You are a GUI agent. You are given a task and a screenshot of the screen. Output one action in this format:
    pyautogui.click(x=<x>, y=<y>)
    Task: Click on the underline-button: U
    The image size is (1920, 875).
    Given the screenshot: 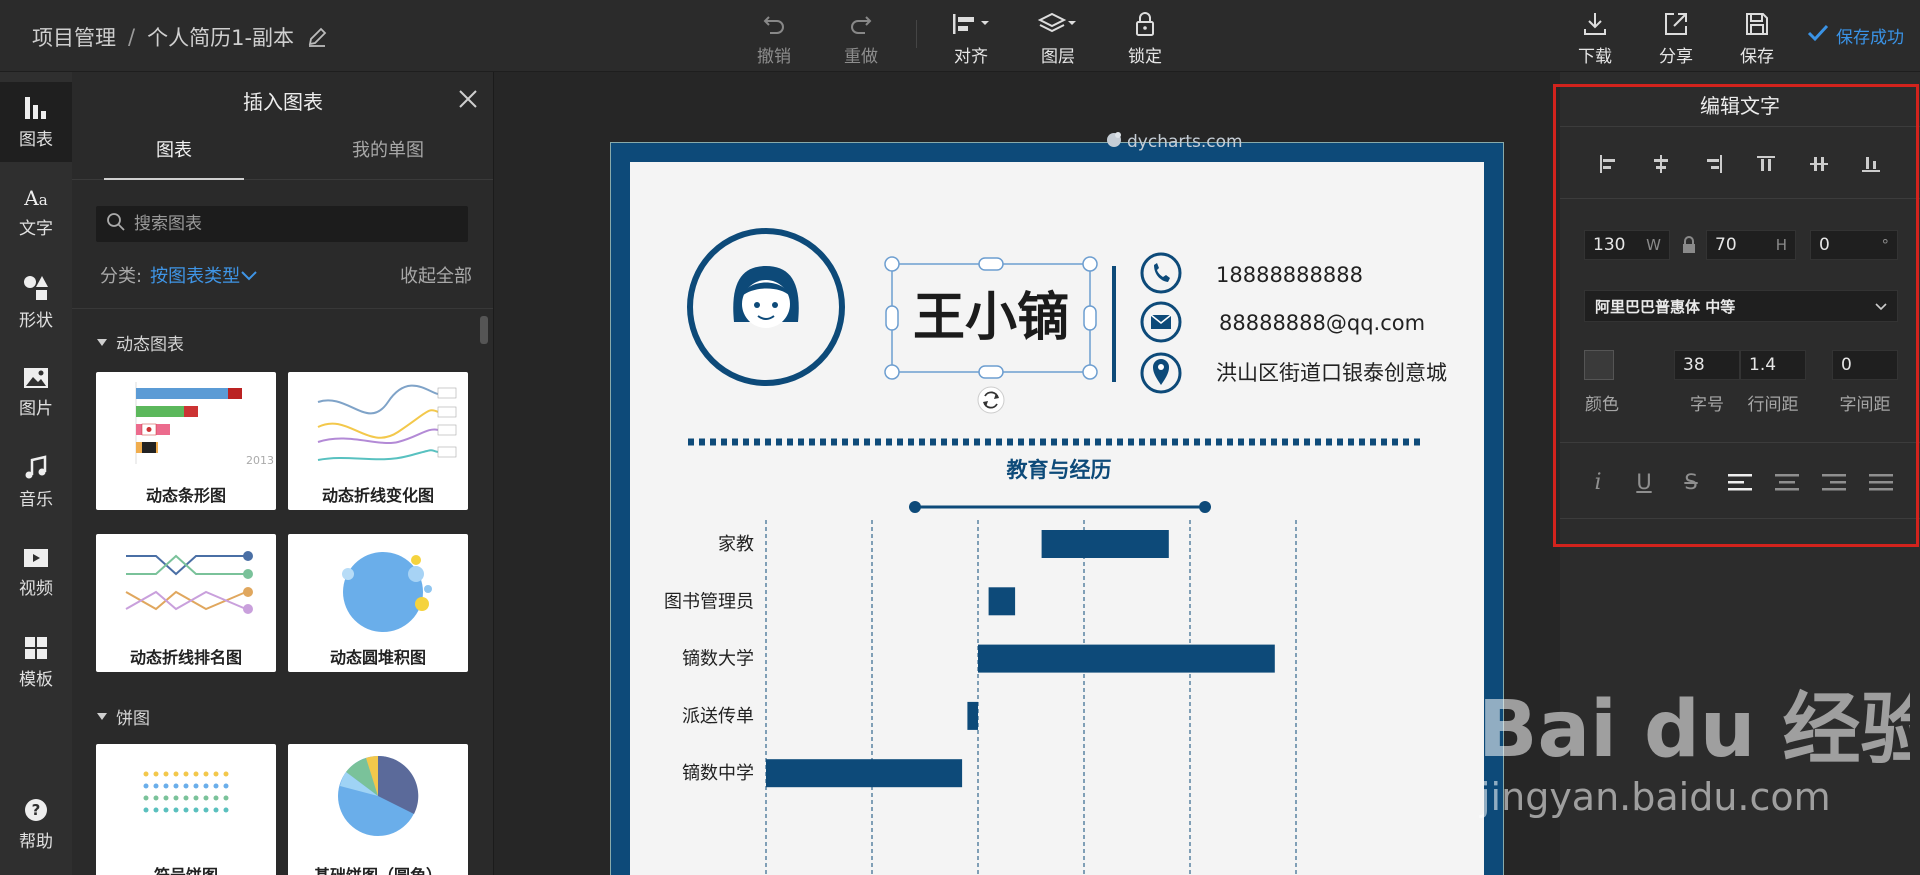 What is the action you would take?
    pyautogui.click(x=1644, y=482)
    